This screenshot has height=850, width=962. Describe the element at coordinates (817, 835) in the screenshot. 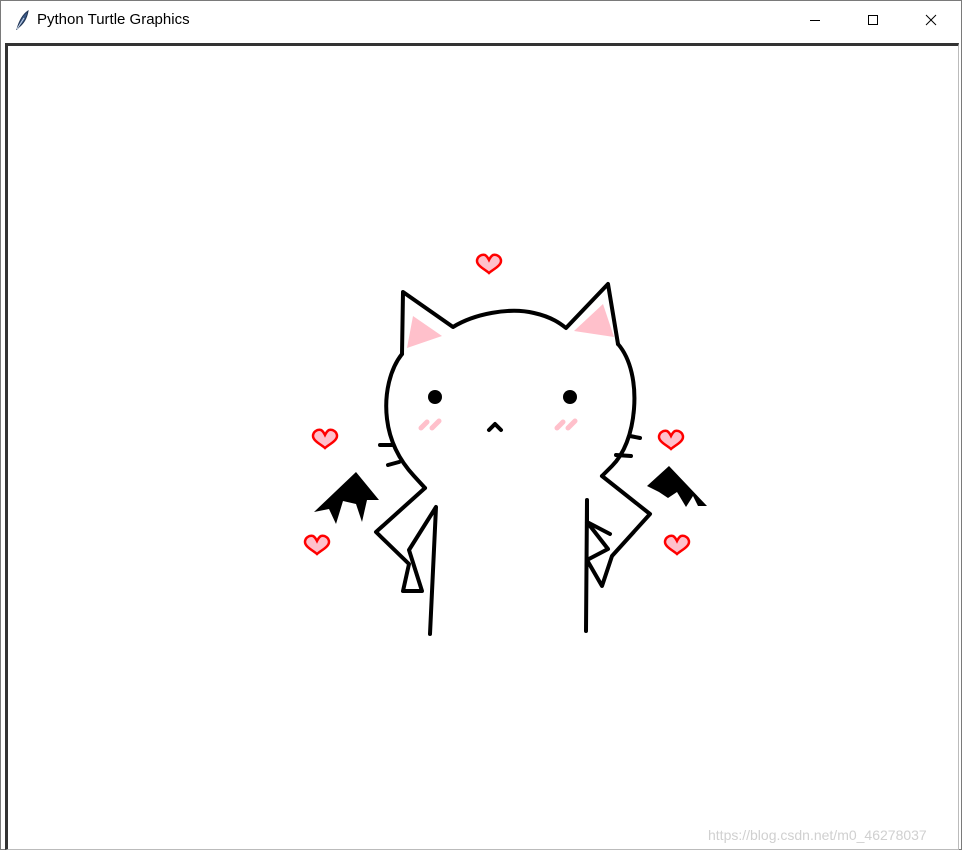

I see `watermark-text: https://blog.csdn.net/m0_46278037` at that location.